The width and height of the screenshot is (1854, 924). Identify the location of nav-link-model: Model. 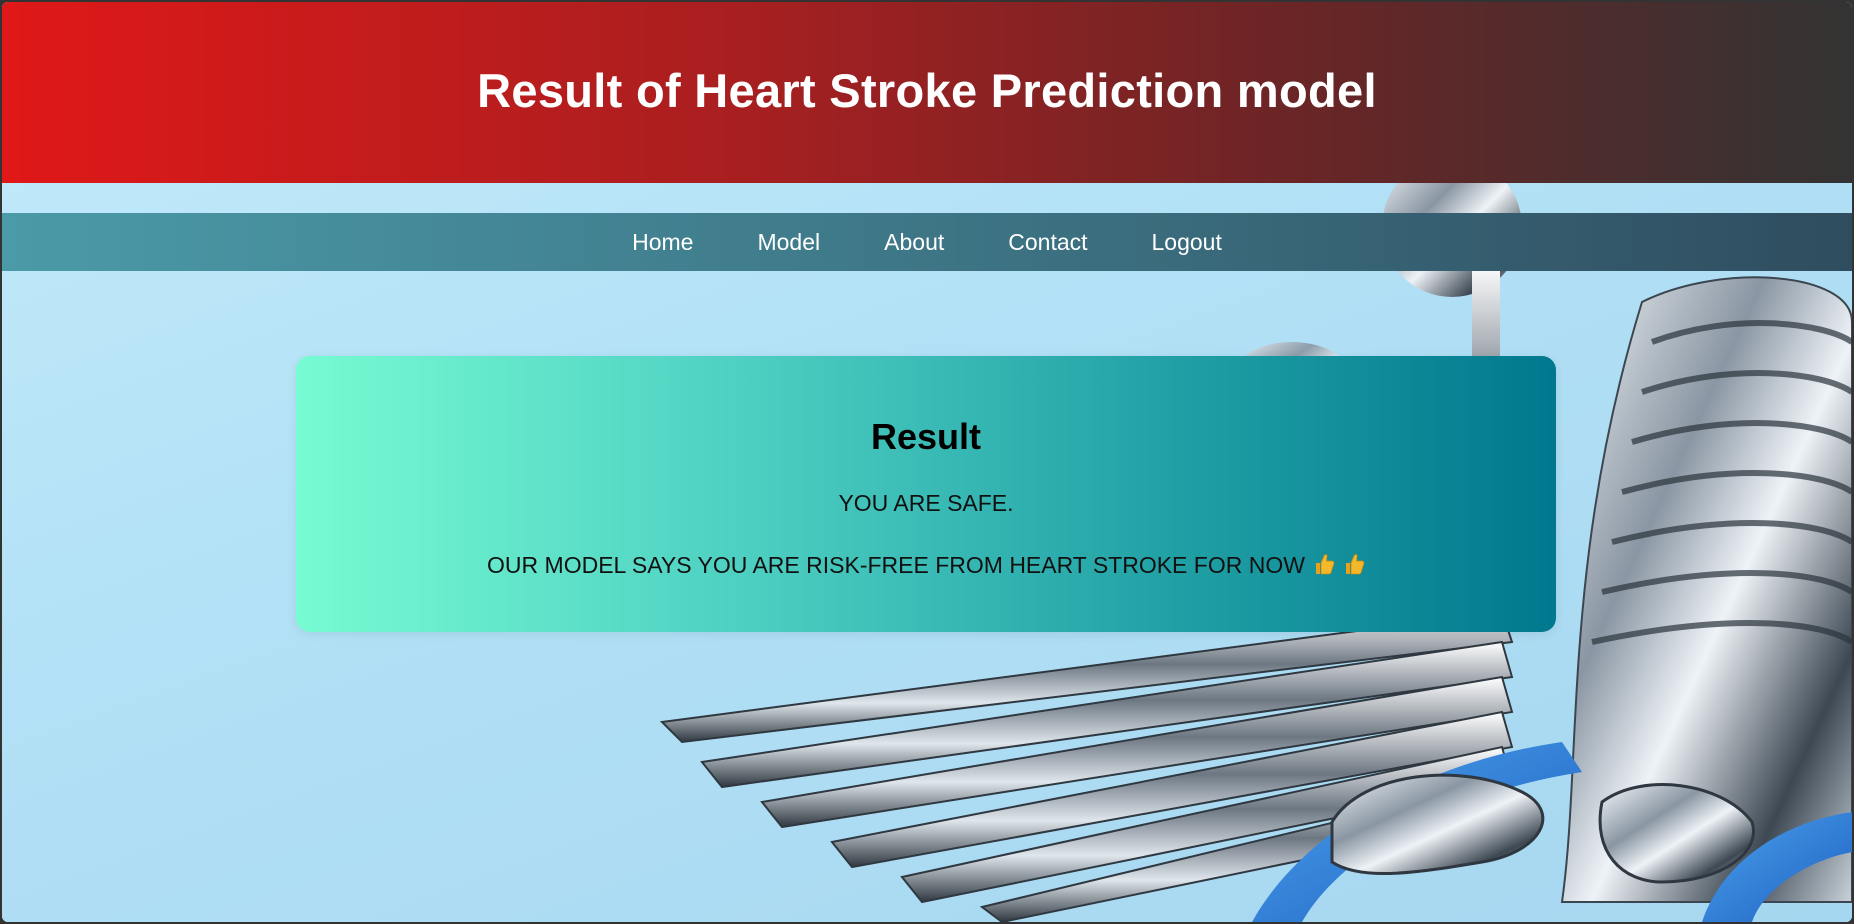
(788, 242).